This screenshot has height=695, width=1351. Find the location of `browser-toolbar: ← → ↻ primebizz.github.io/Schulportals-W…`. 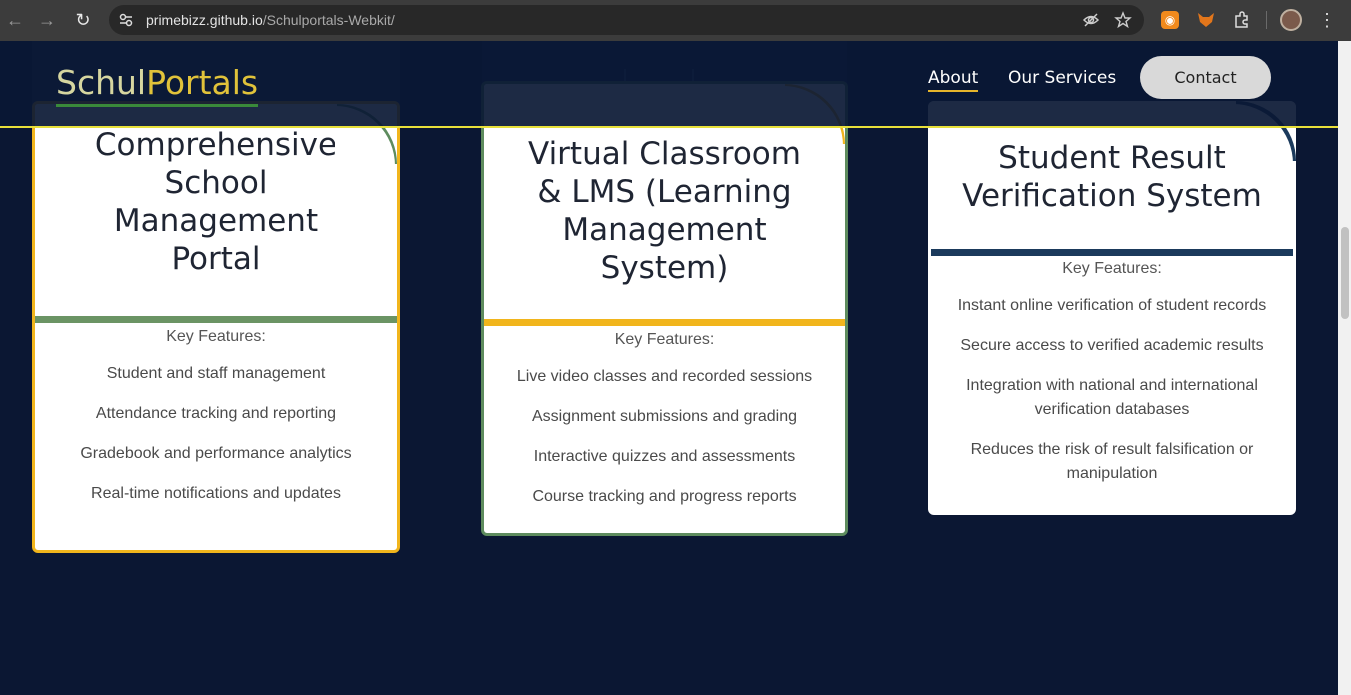

browser-toolbar: ← → ↻ primebizz.github.io/Schulportals-W… is located at coordinates (675, 20).